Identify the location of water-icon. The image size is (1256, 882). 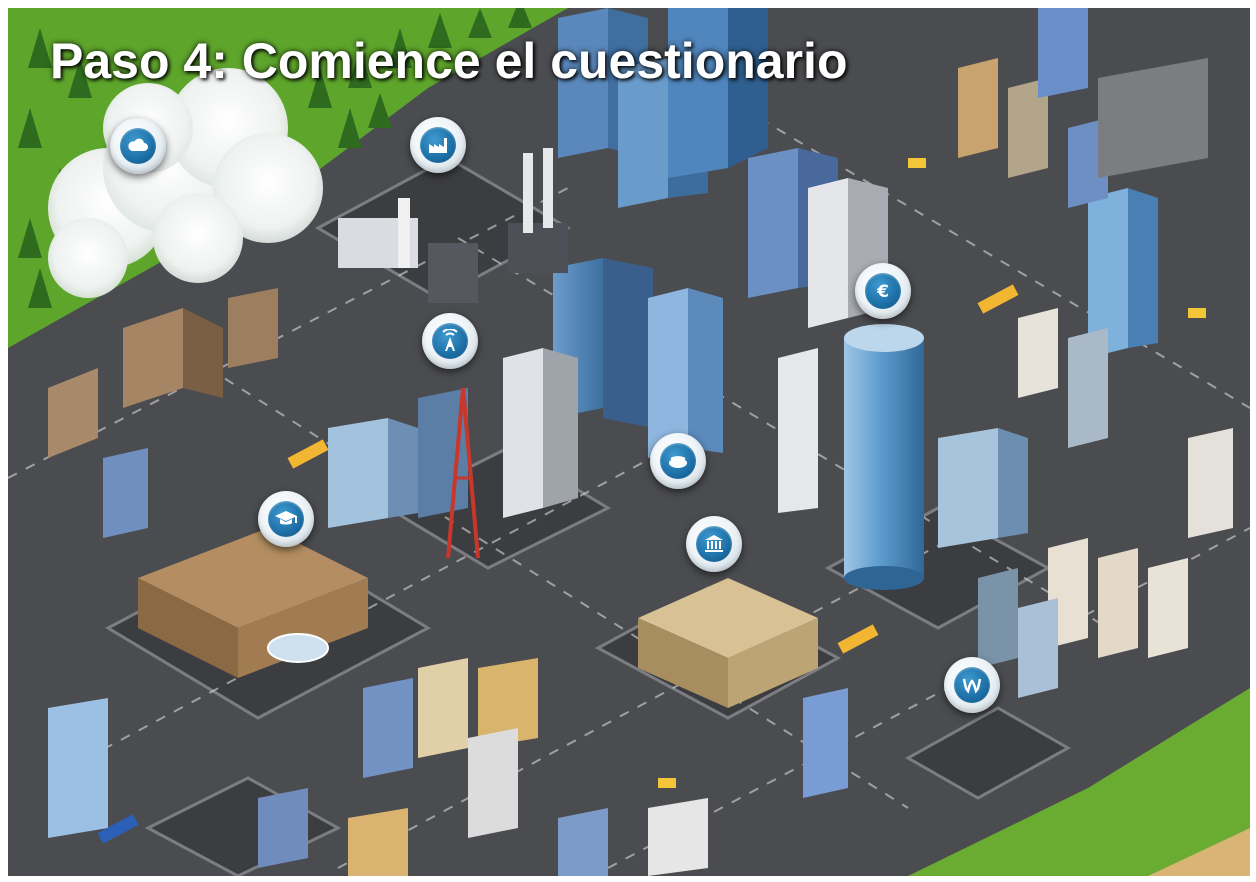
(972, 686).